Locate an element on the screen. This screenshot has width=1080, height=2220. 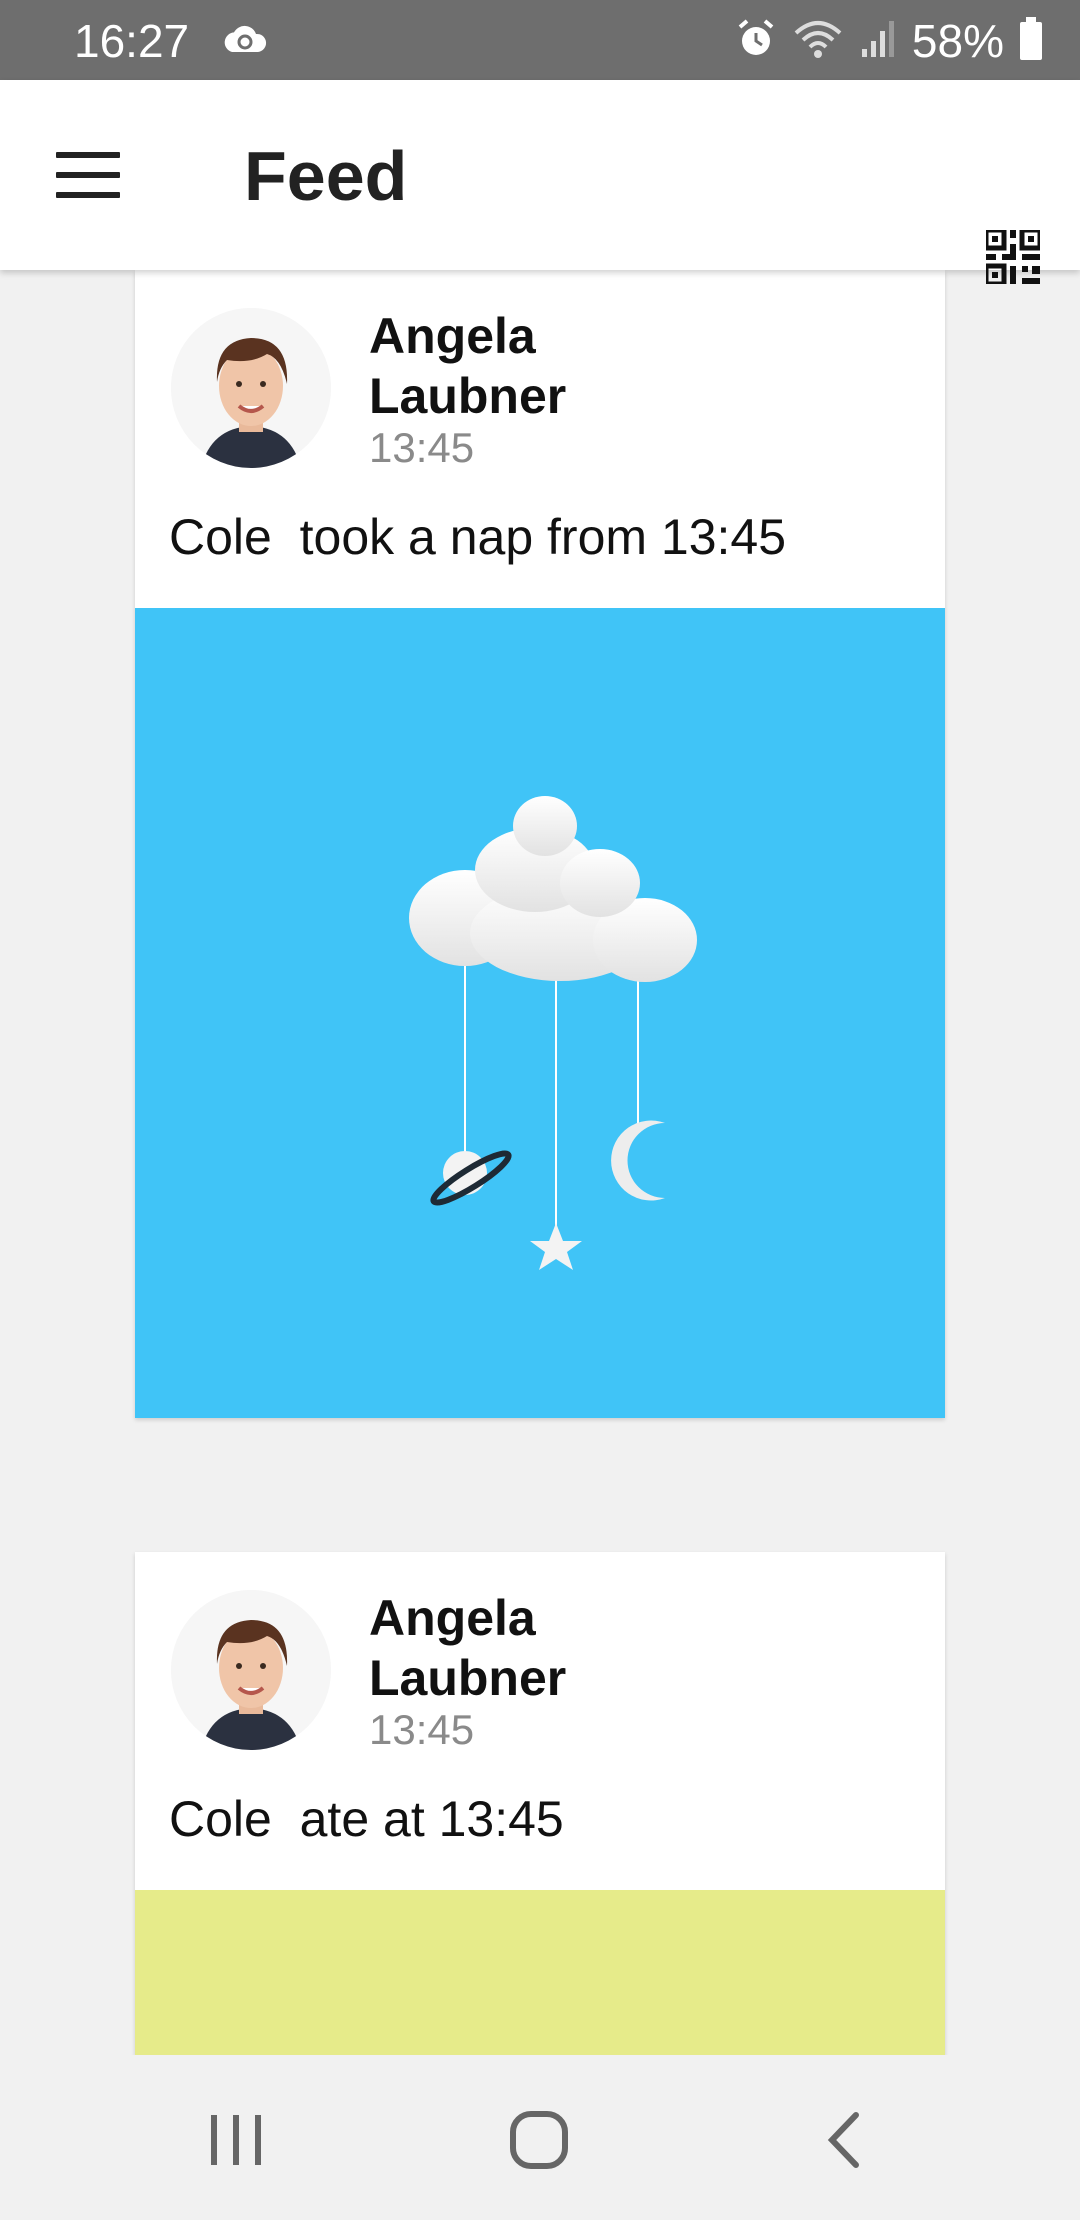
home-icon is located at coordinates (539, 2140).